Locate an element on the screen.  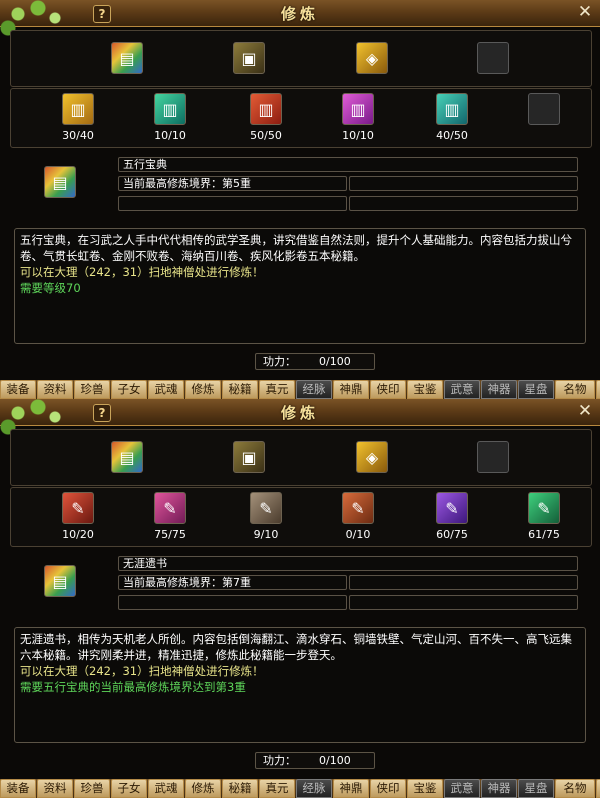
teal-book-icon: ▥ is located at coordinates (452, 109).